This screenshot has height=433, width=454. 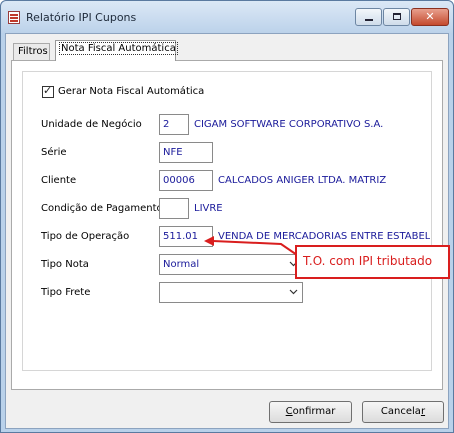 I want to click on serie-input: NFE, so click(x=186, y=152).